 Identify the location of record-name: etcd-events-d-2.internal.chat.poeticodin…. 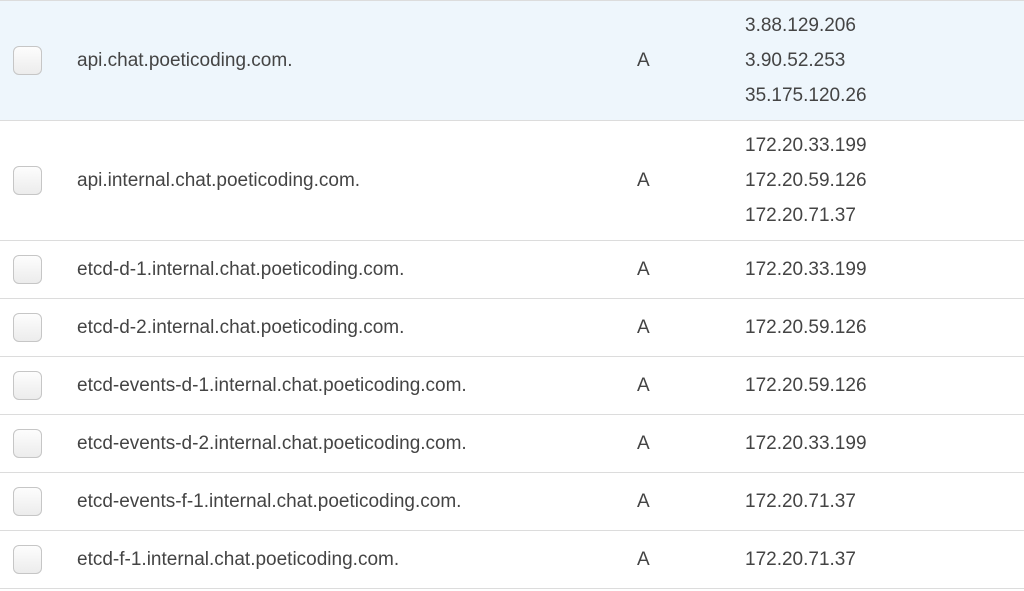
(272, 443).